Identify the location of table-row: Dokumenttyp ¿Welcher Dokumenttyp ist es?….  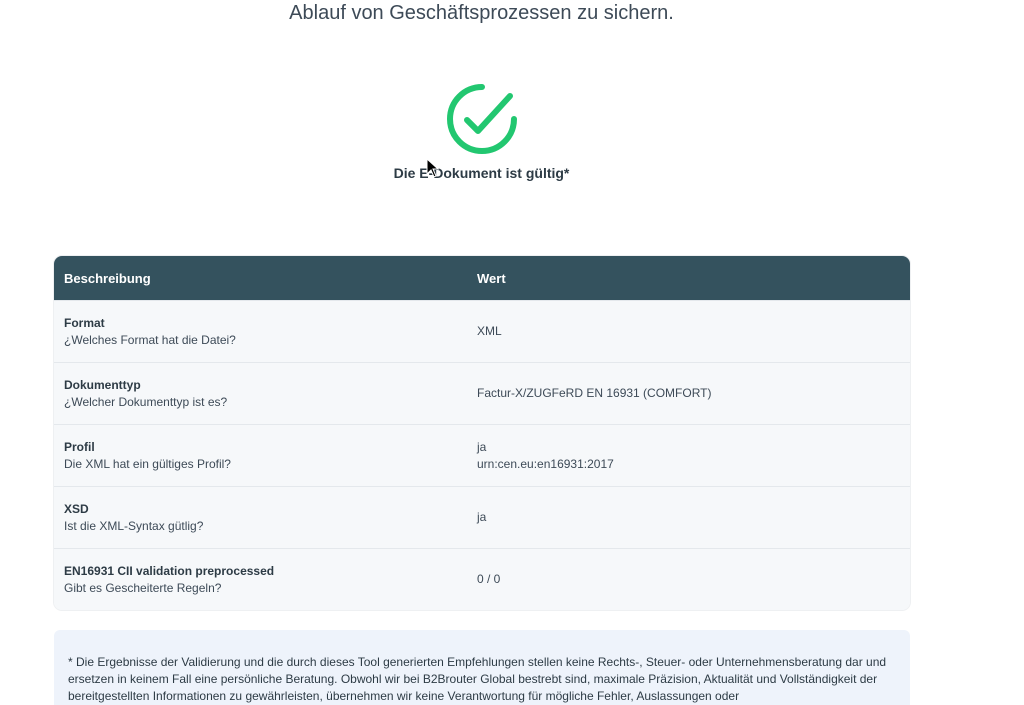
(482, 393).